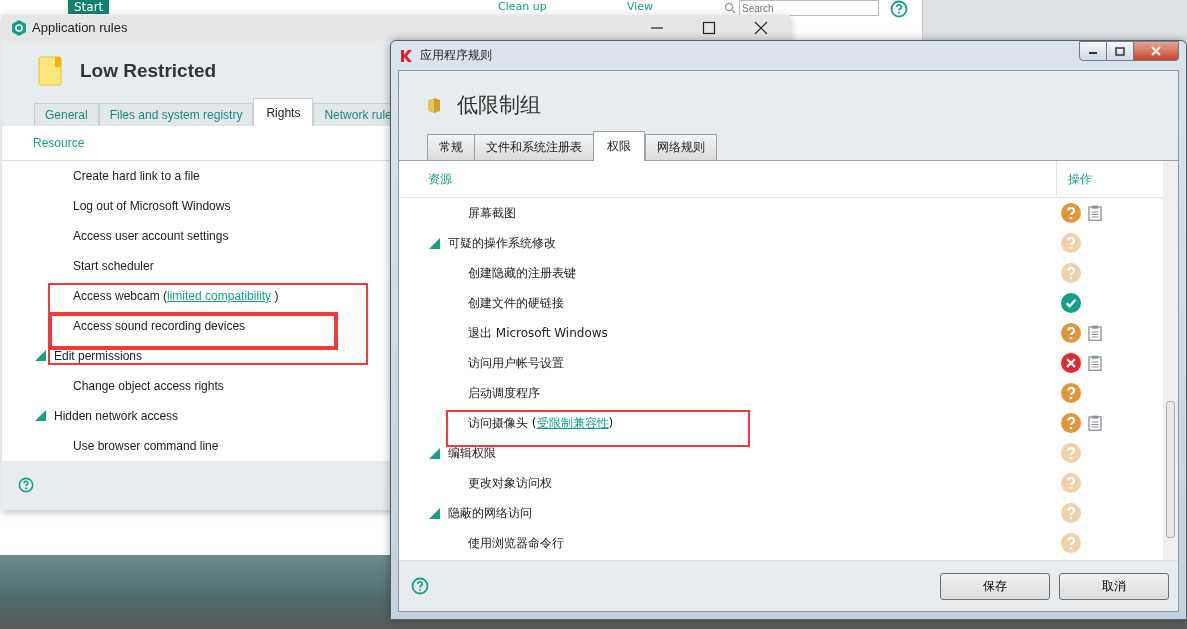 The image size is (1187, 629). Describe the element at coordinates (533, 147) in the screenshot. I see `tab: 文件和系统注册表` at that location.